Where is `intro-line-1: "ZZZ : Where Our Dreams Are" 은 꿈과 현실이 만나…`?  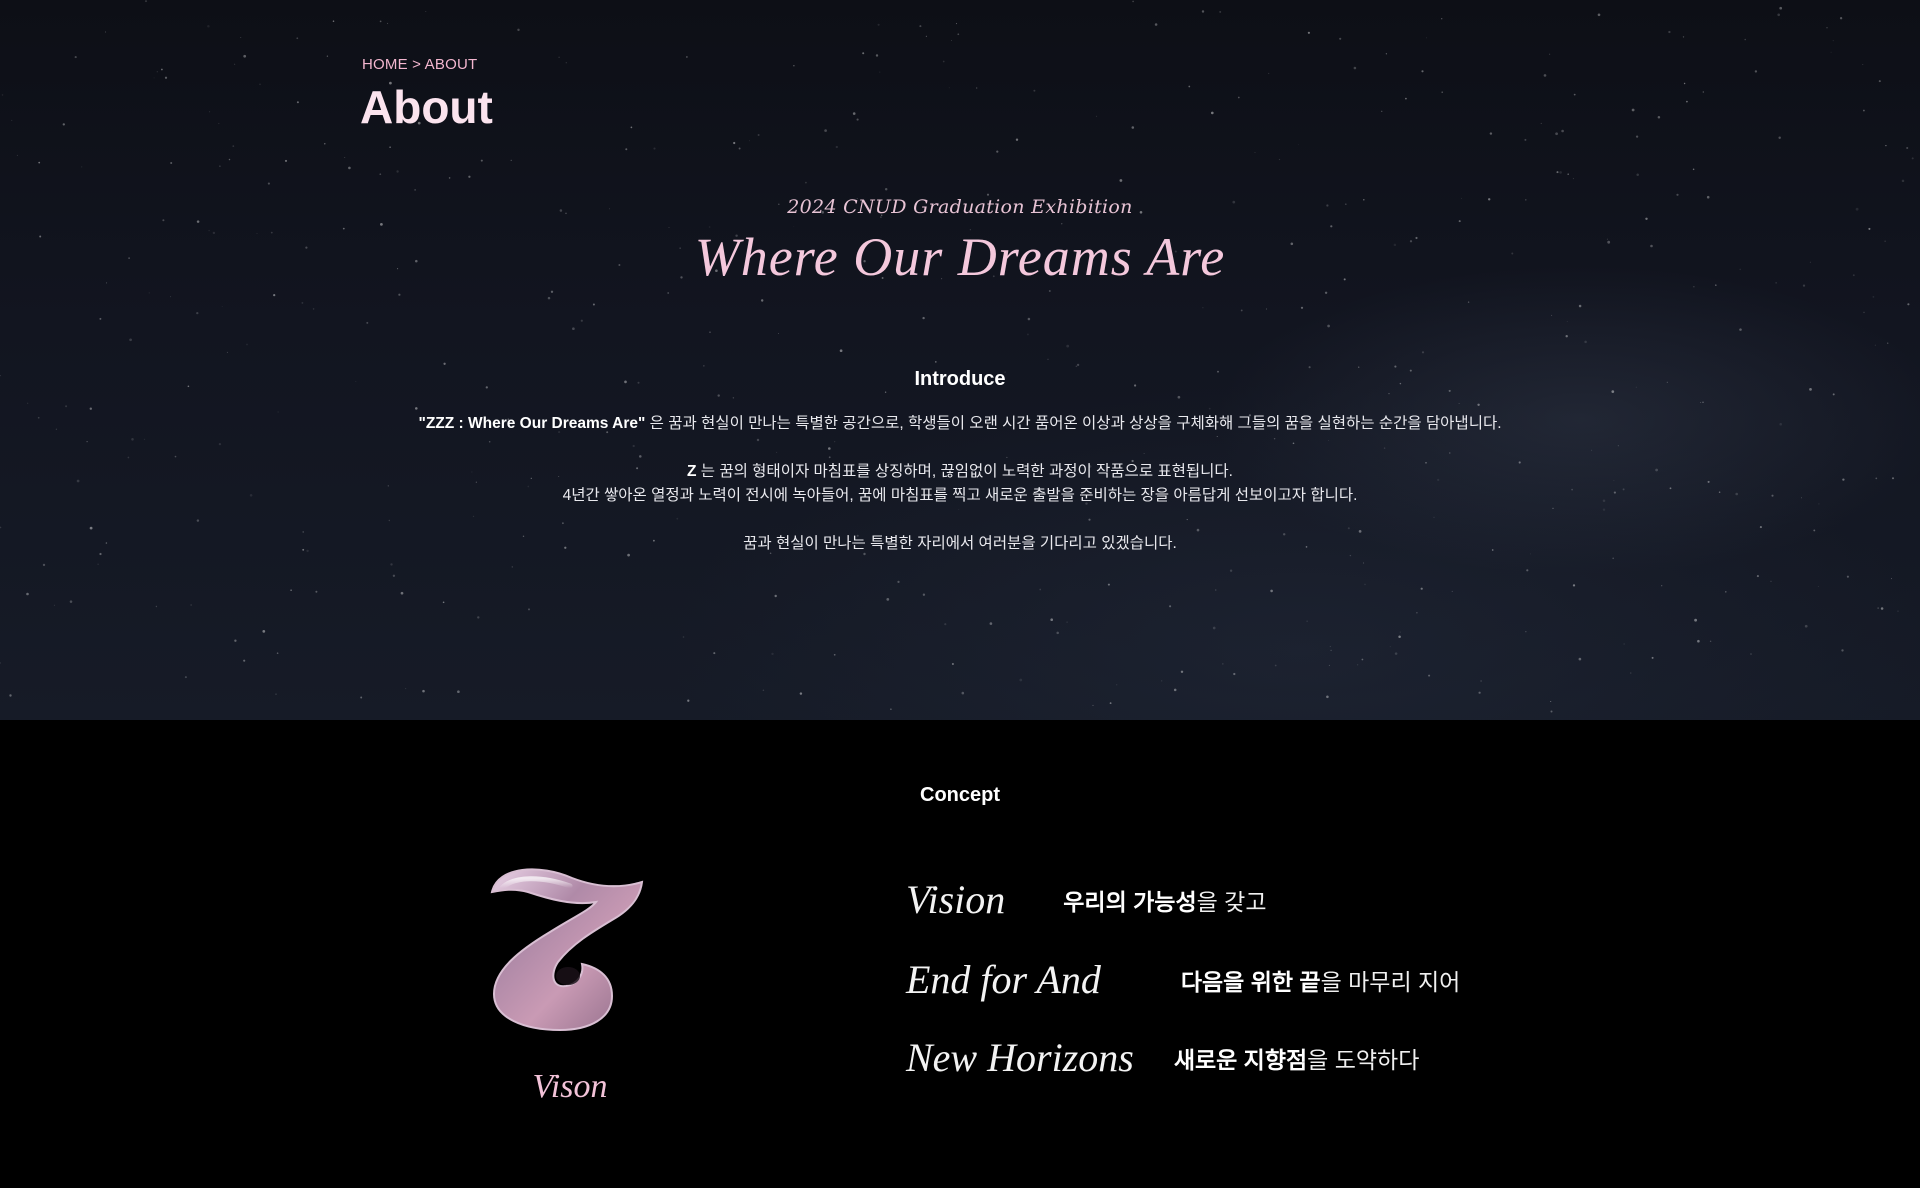
intro-line-1: "ZZZ : Where Our Dreams Are" 은 꿈과 현실이 만나… is located at coordinates (960, 424).